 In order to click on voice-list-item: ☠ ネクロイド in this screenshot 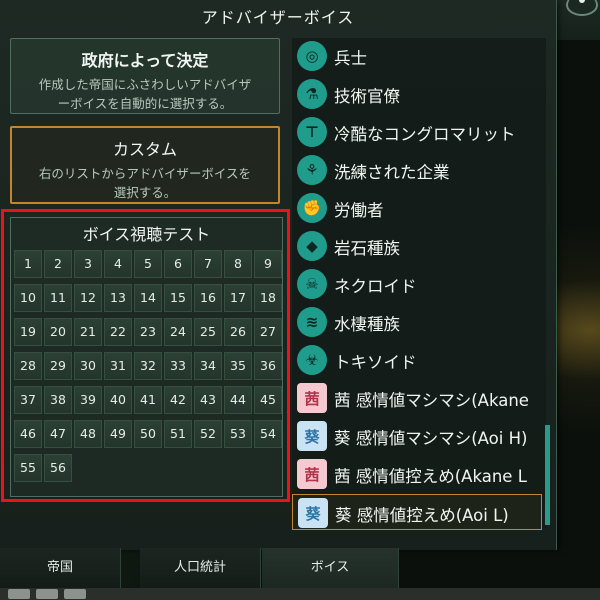, I will do `click(417, 284)`.